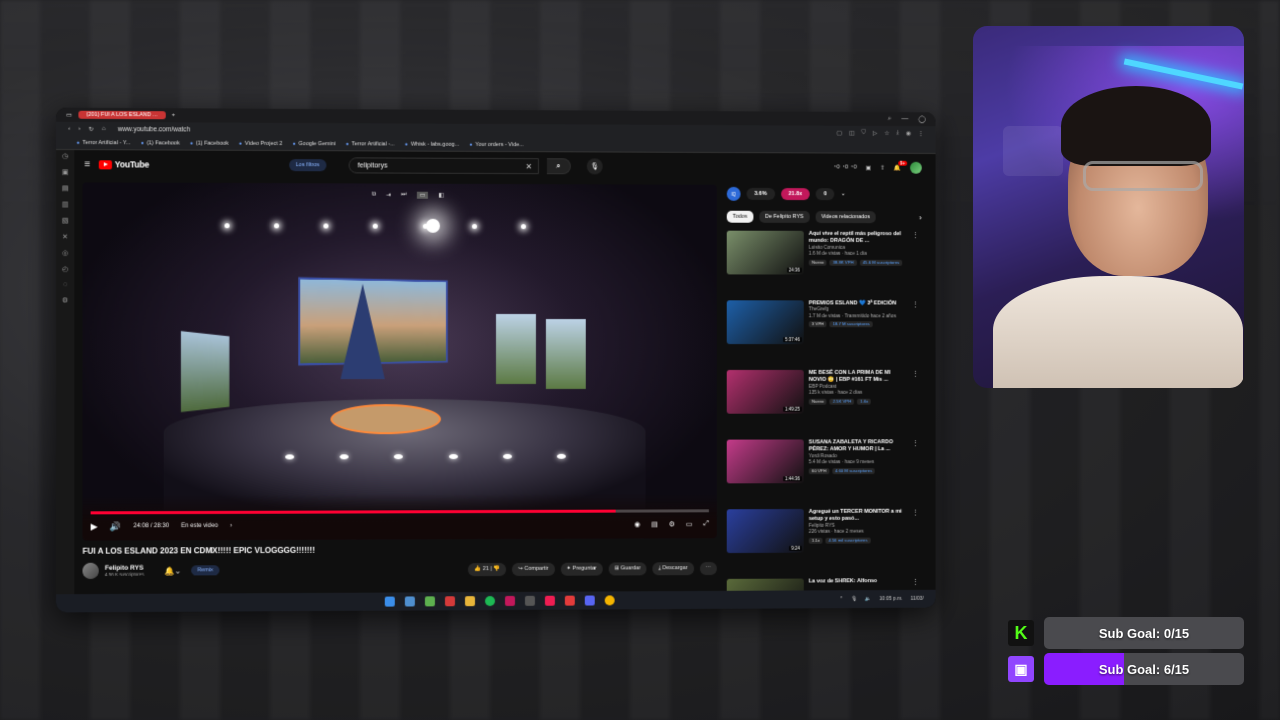  I want to click on voice-search-button: 🎙, so click(594, 166).